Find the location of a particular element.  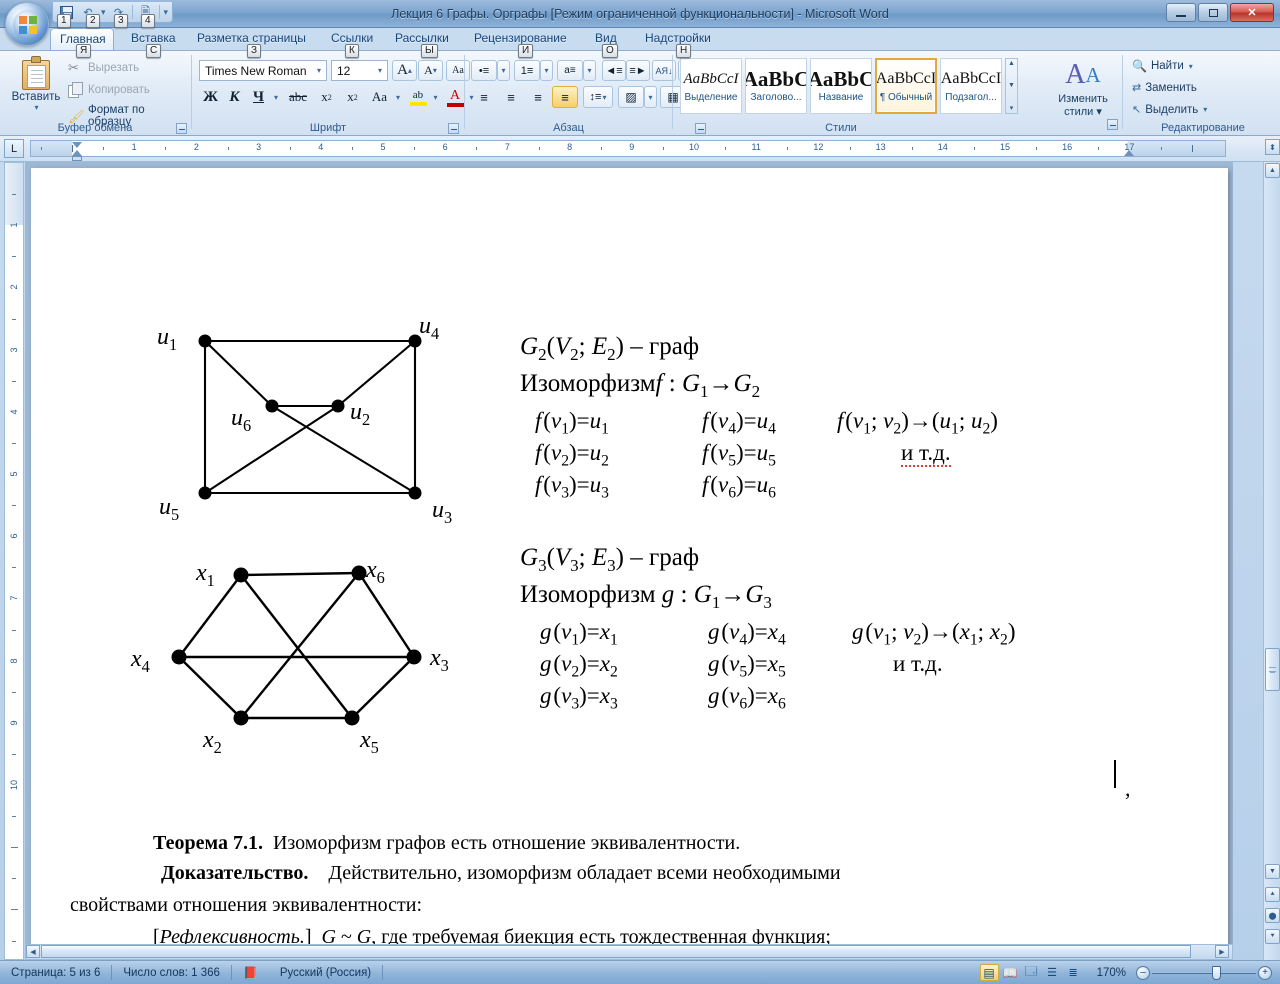

line-spacing-button: ↕≡ ▾ is located at coordinates (598, 97).